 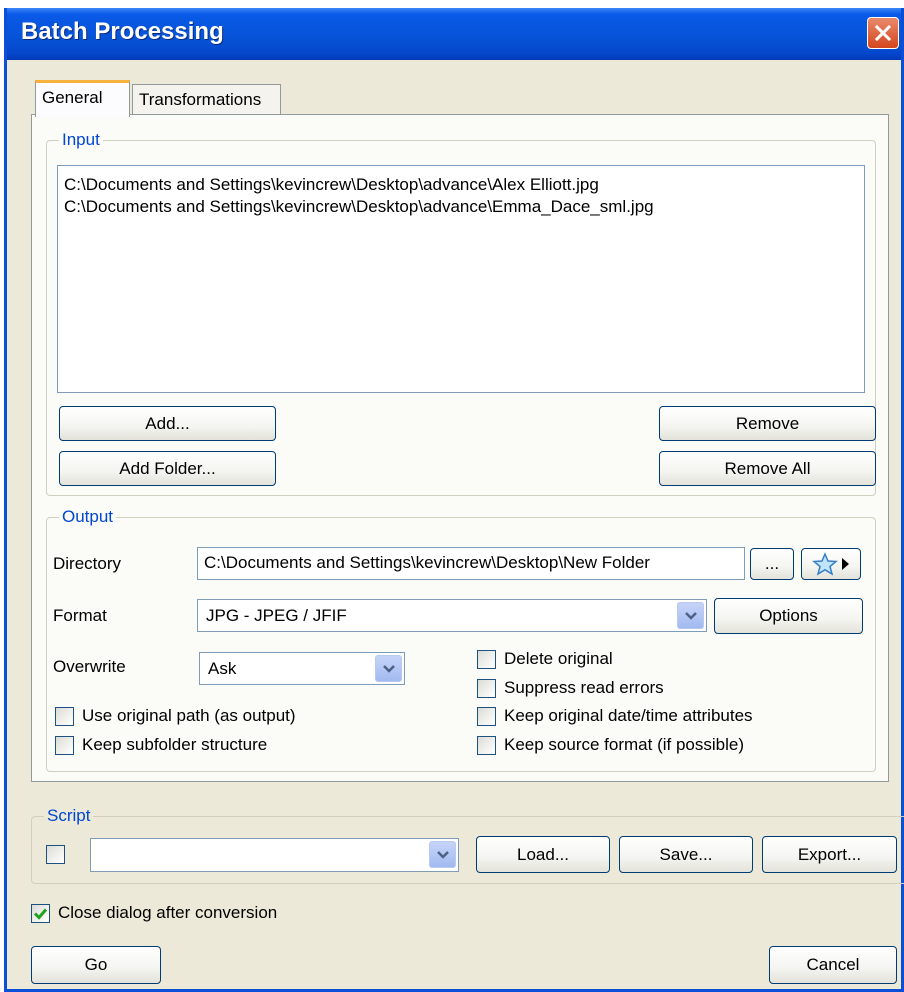 I want to click on script-dropdown-button, so click(x=442, y=854).